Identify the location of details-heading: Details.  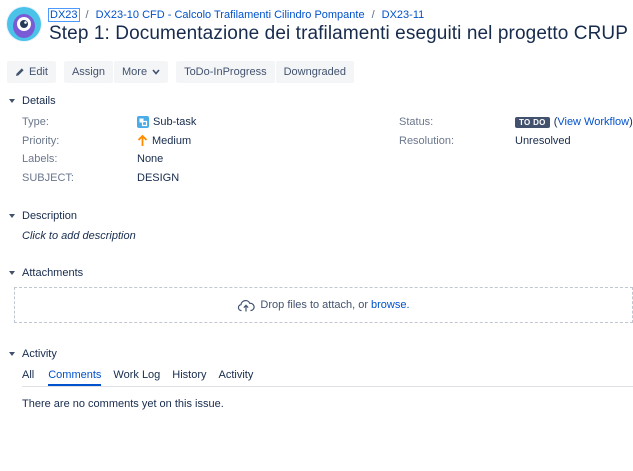
(39, 101).